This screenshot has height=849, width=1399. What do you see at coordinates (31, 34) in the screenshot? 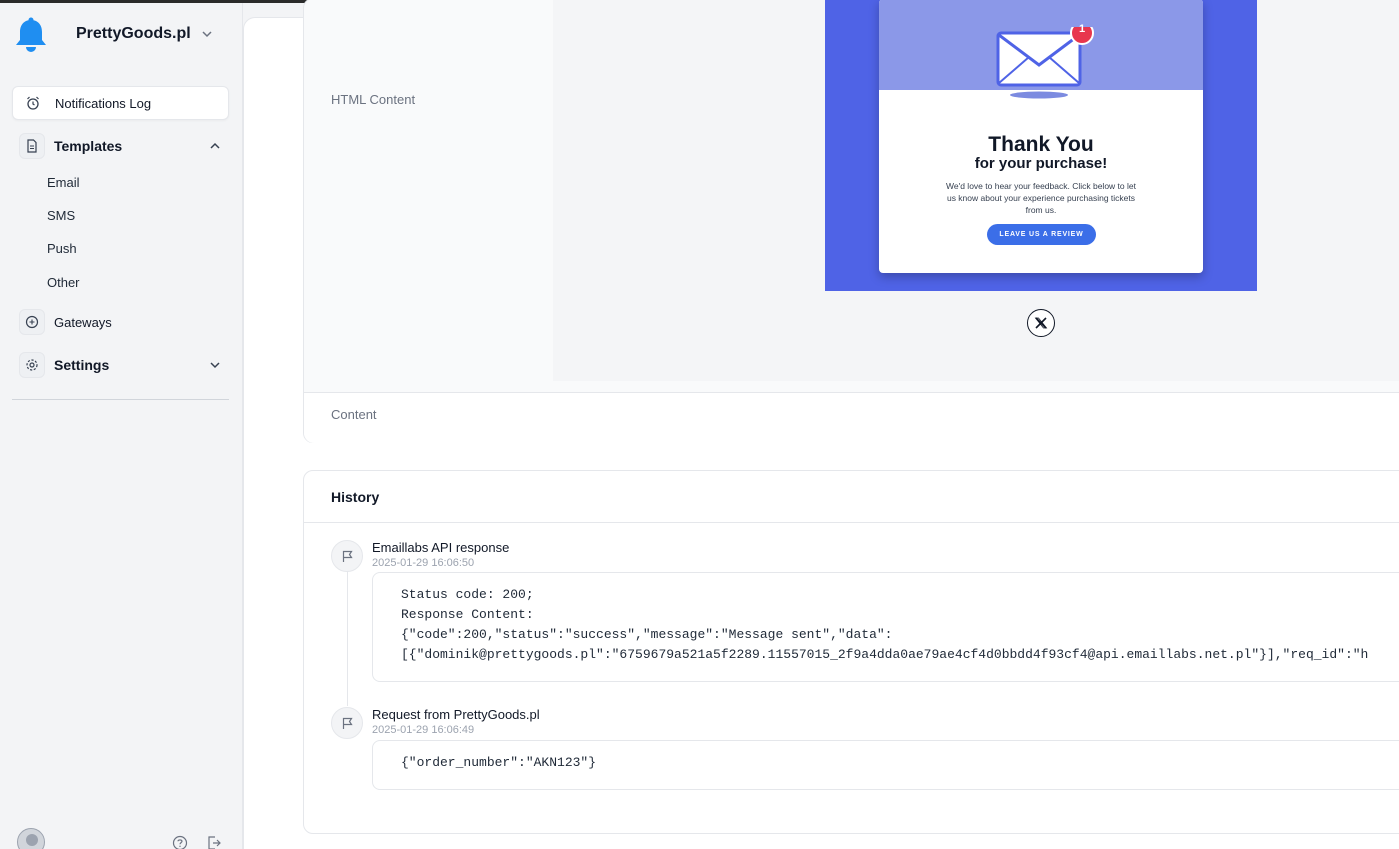
I see `bell-icon` at bounding box center [31, 34].